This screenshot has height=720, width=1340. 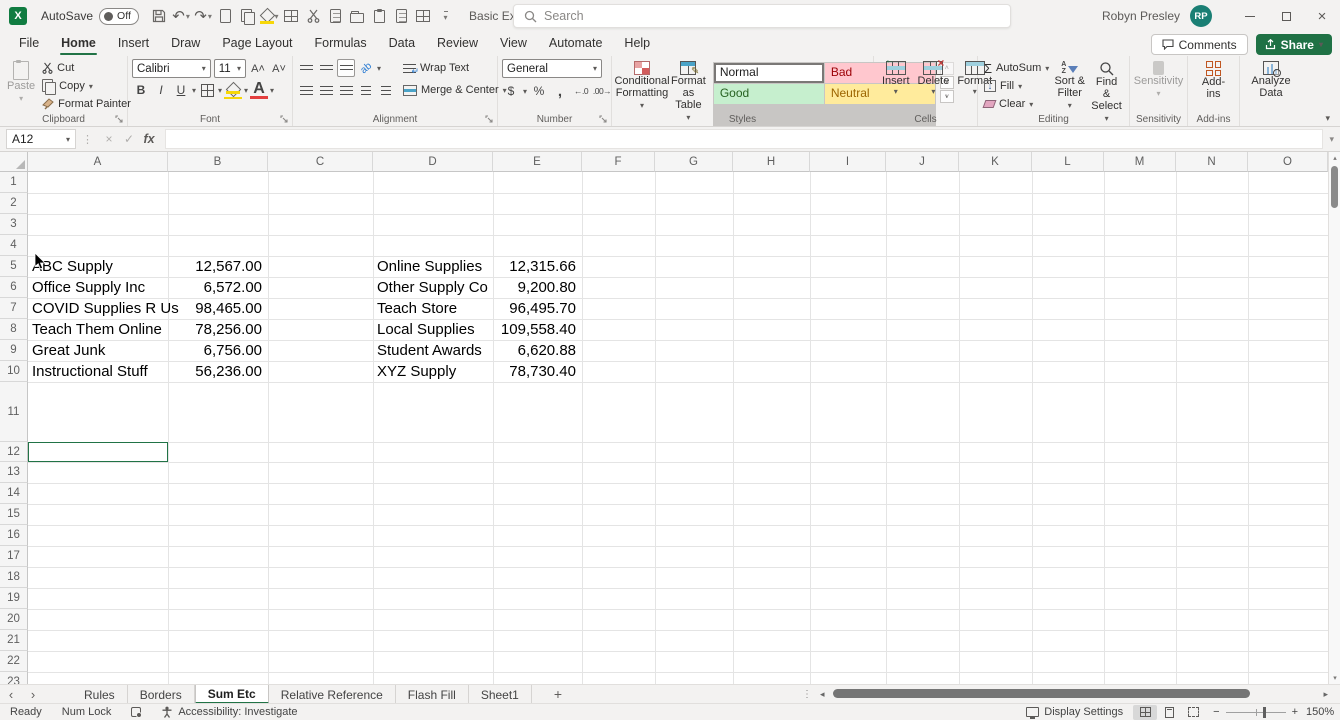 What do you see at coordinates (433, 266) in the screenshot?
I see `cell-D5: Online Supplies` at bounding box center [433, 266].